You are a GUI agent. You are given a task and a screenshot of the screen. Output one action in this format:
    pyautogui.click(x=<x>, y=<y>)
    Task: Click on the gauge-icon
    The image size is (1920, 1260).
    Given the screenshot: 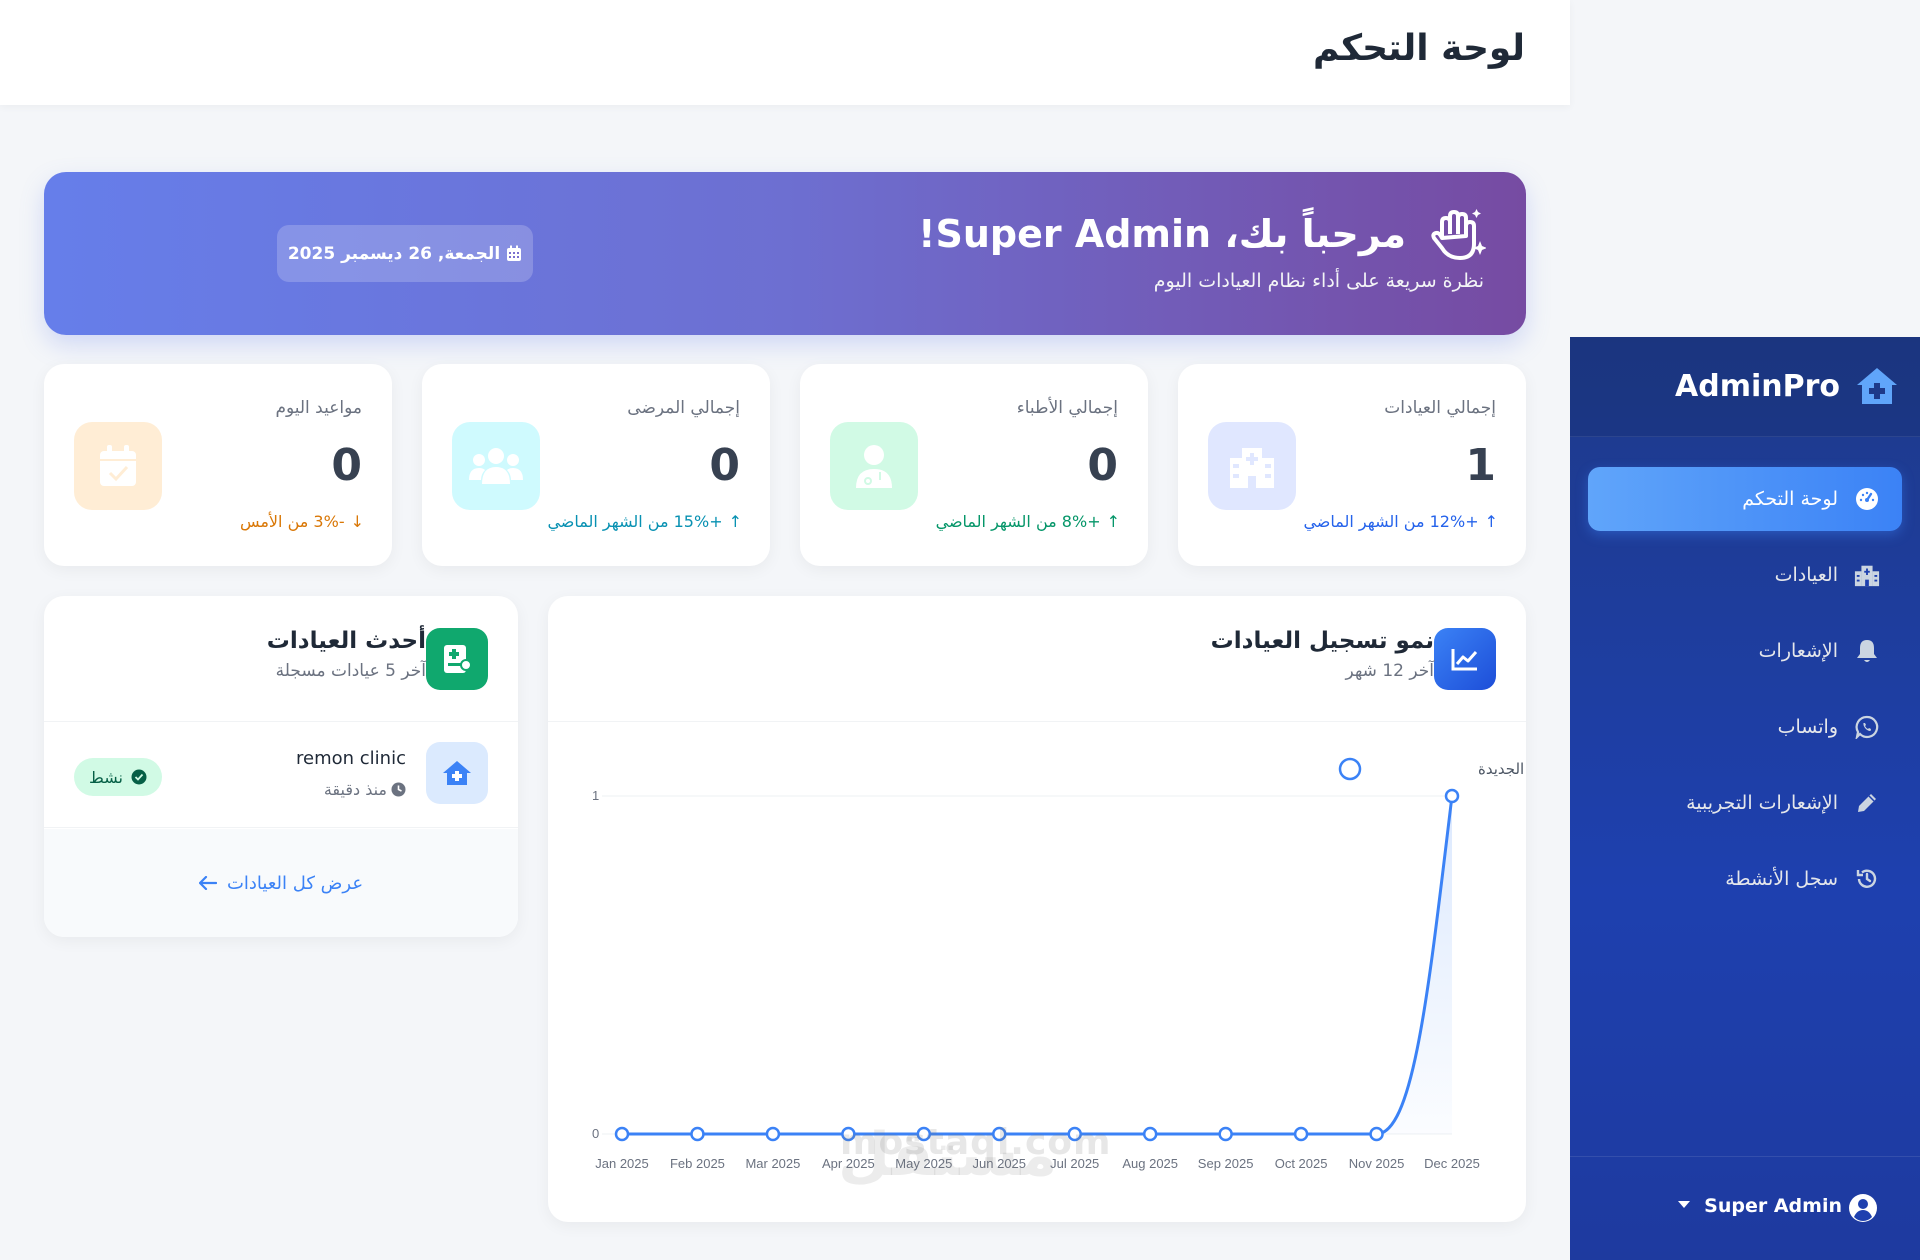 What is the action you would take?
    pyautogui.click(x=1867, y=499)
    